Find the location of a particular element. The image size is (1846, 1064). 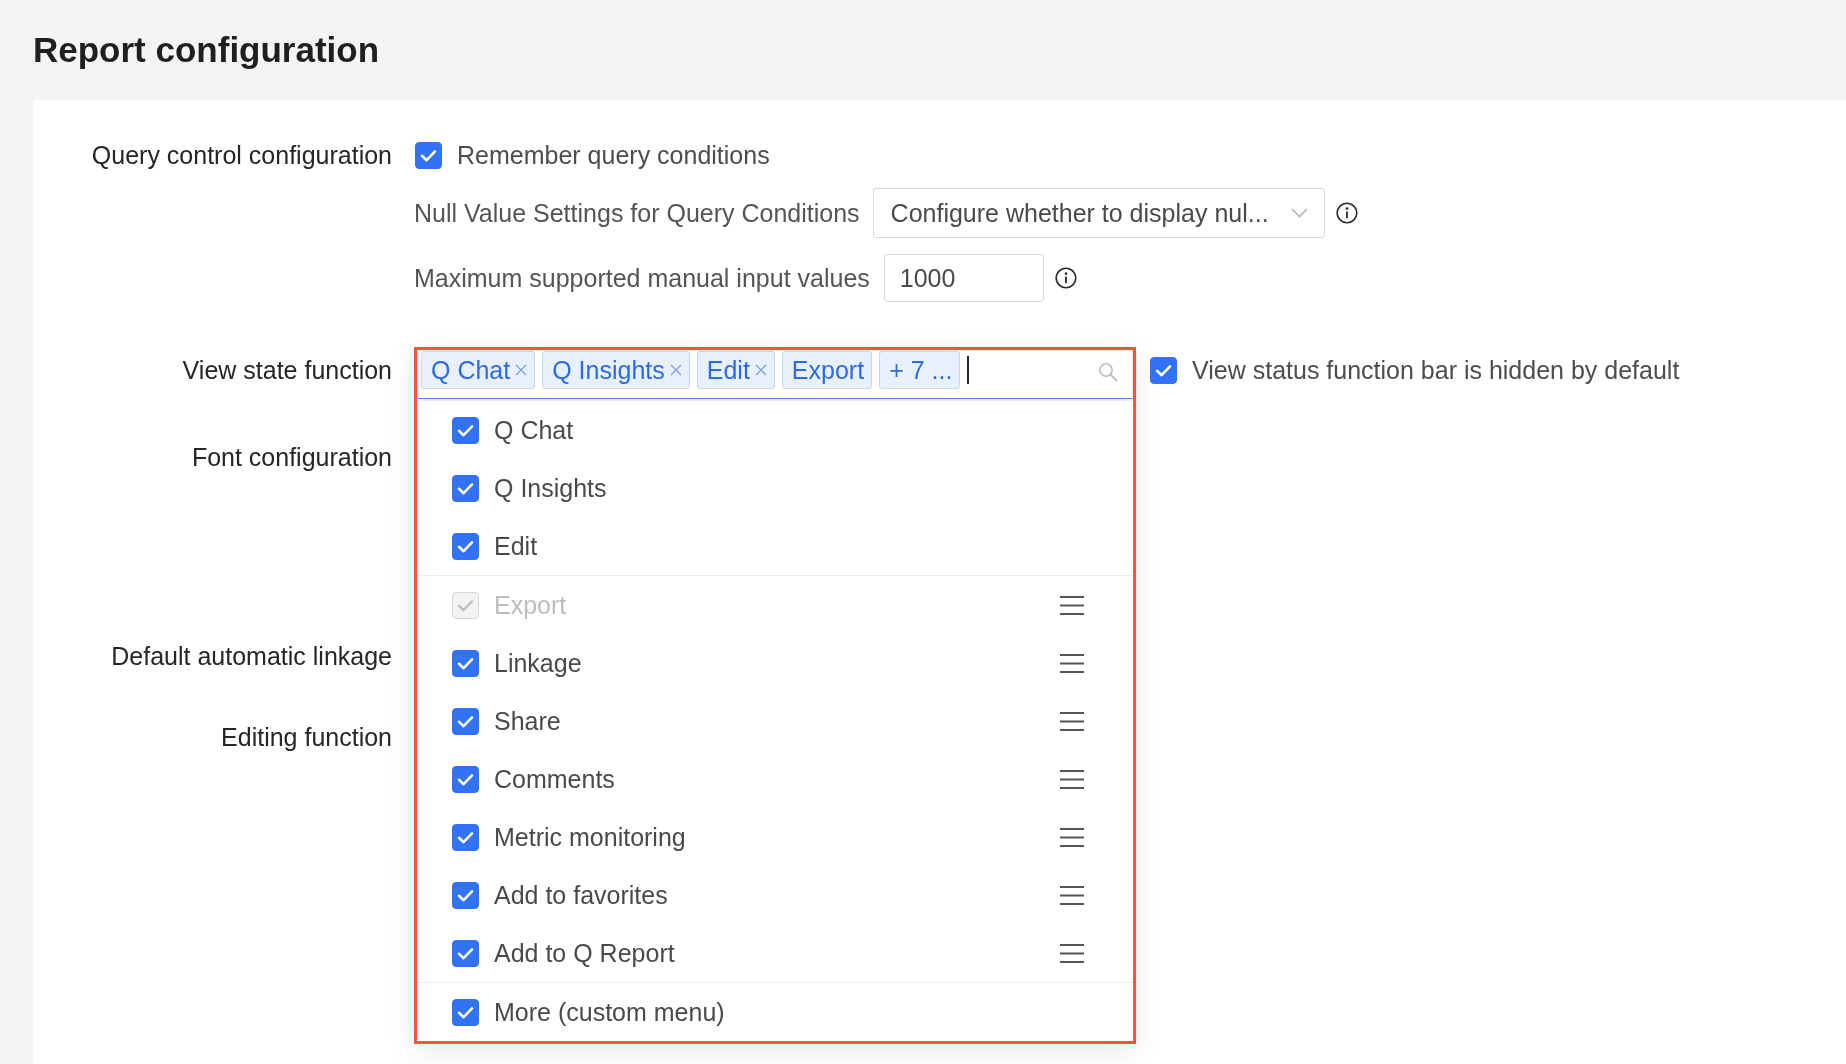

dropdown-option: Add to favorites is located at coordinates (775, 895).